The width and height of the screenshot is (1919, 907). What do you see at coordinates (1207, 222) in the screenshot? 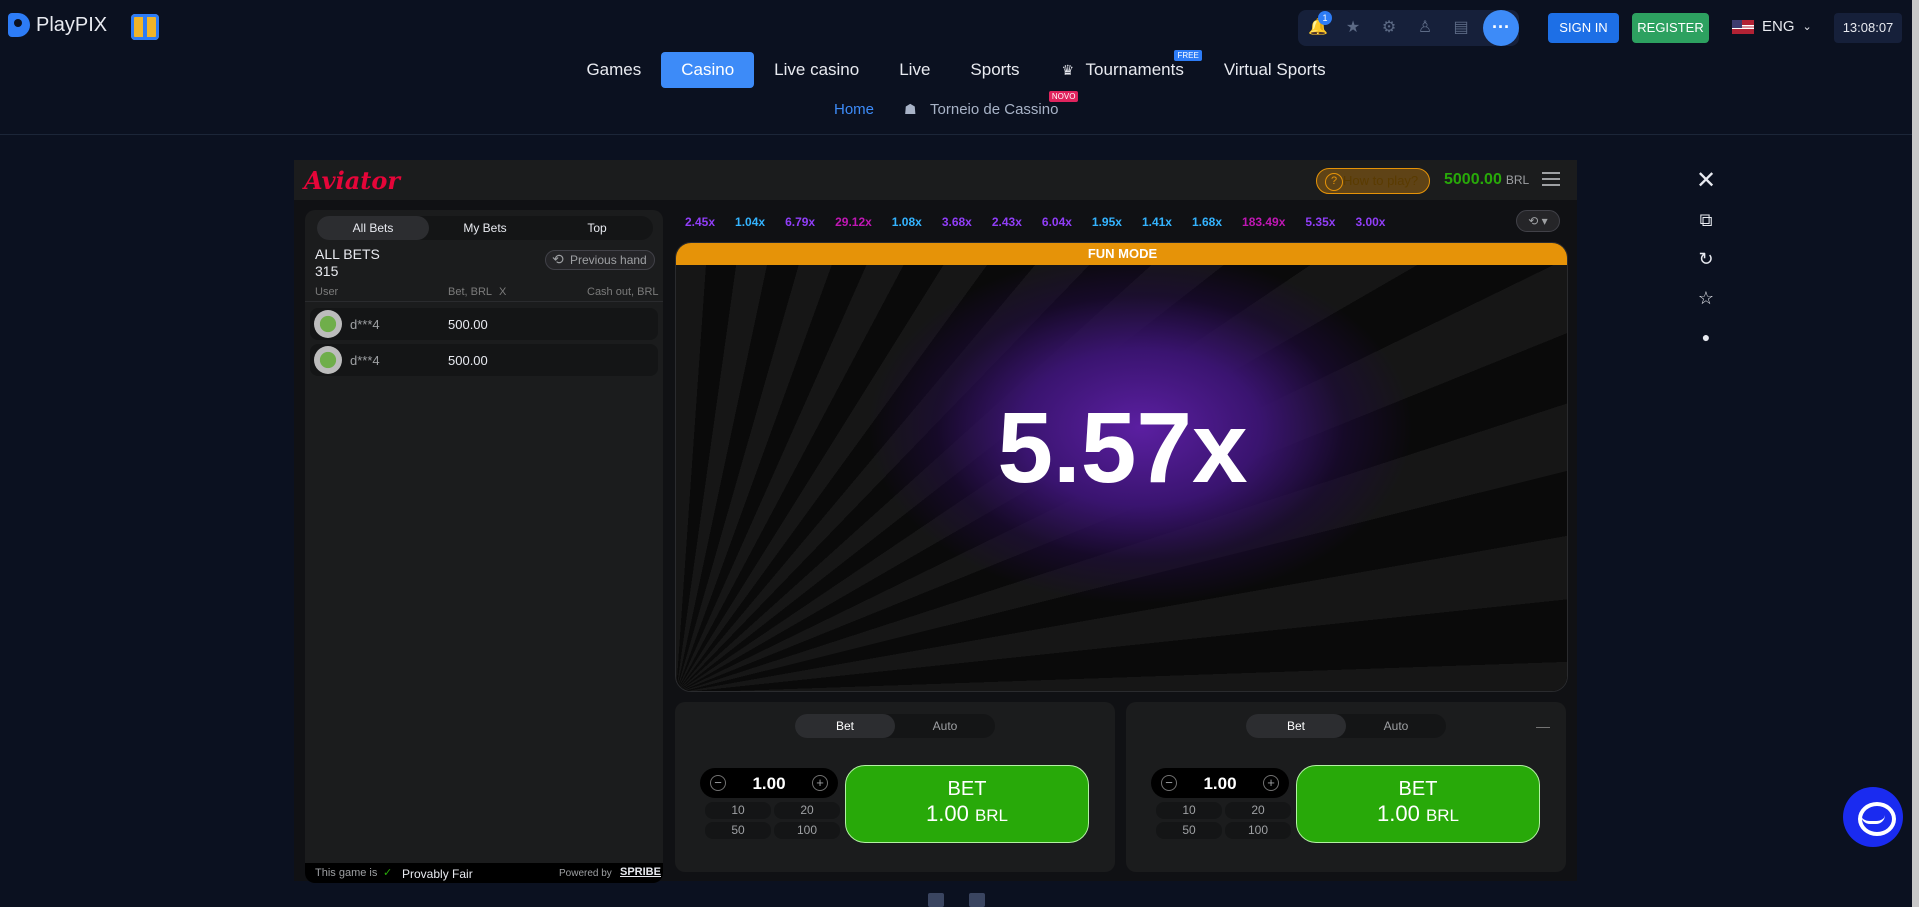
I see `multiplier-chip: 1.68x` at bounding box center [1207, 222].